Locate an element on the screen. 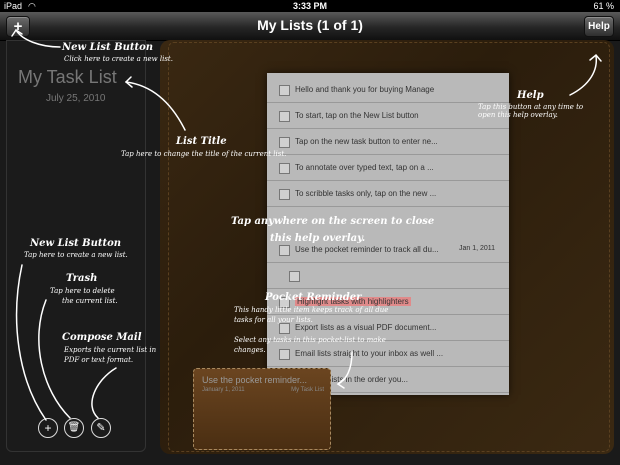  arrow-trash is located at coordinates (54, 359).